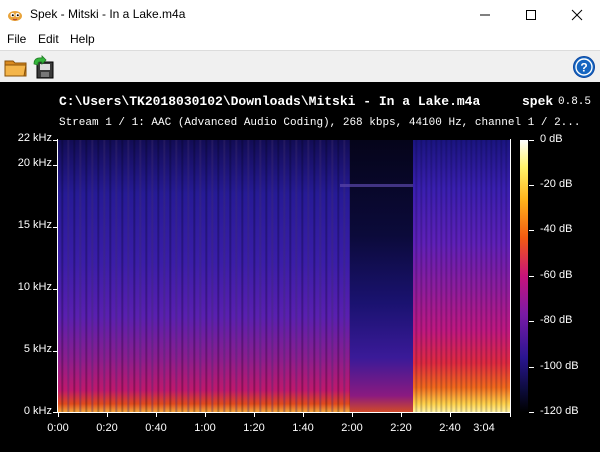 This screenshot has width=600, height=452. What do you see at coordinates (156, 428) in the screenshot?
I see `time-tick-label: 0:40` at bounding box center [156, 428].